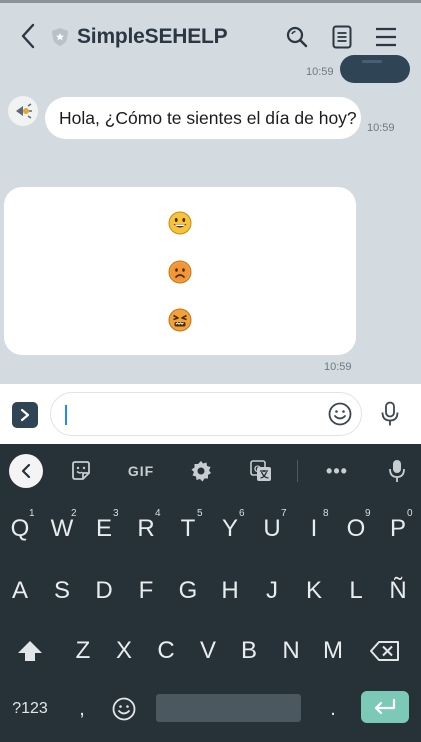 The image size is (421, 742). Describe the element at coordinates (188, 591) in the screenshot. I see `key-g: G` at that location.